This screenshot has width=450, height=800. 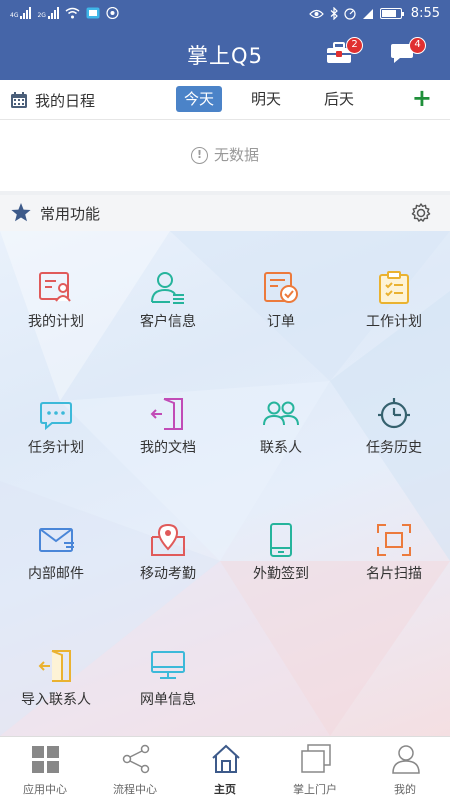 What do you see at coordinates (281, 448) in the screenshot?
I see `function-label: 联系人` at bounding box center [281, 448].